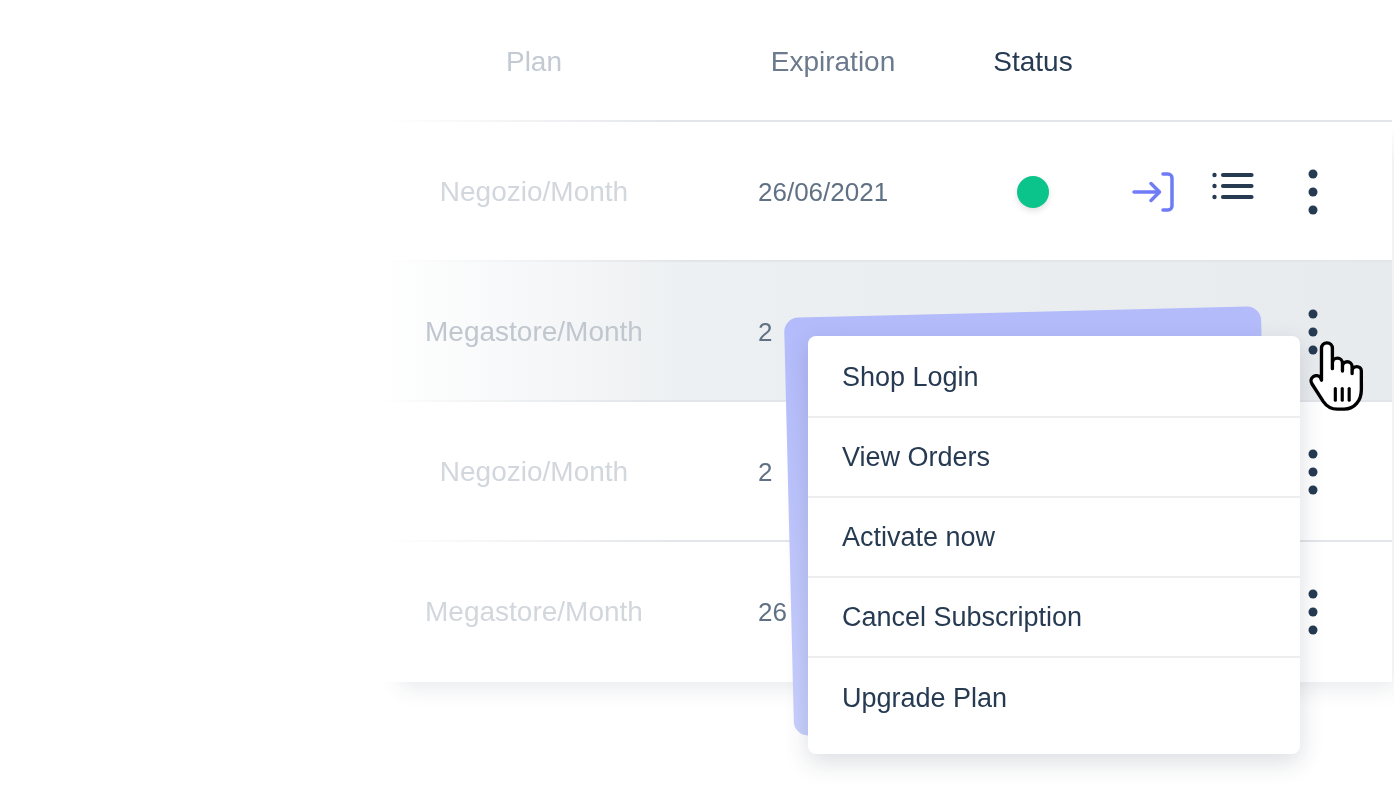  What do you see at coordinates (772, 612) in the screenshot?
I see `expiration-text: 26` at bounding box center [772, 612].